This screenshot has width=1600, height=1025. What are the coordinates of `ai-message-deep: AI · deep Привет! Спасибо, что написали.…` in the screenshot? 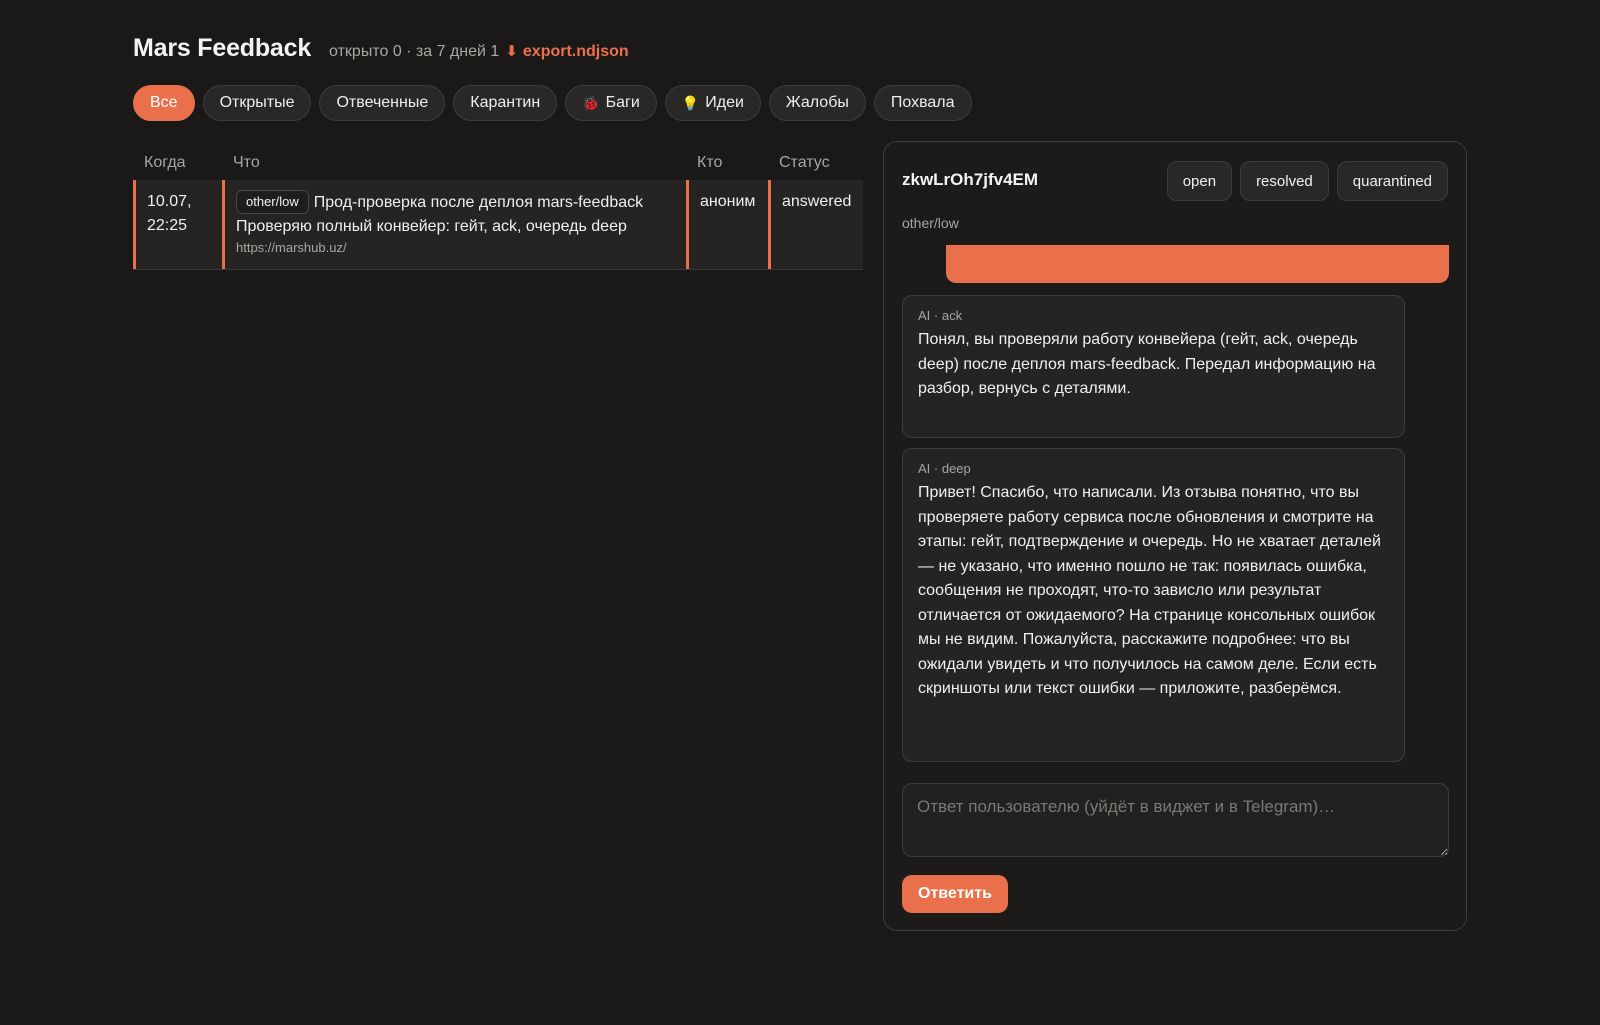 It's located at (1153, 605).